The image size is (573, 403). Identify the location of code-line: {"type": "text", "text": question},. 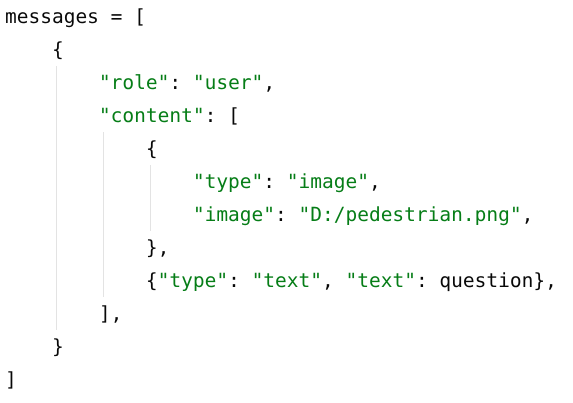
(350, 281).